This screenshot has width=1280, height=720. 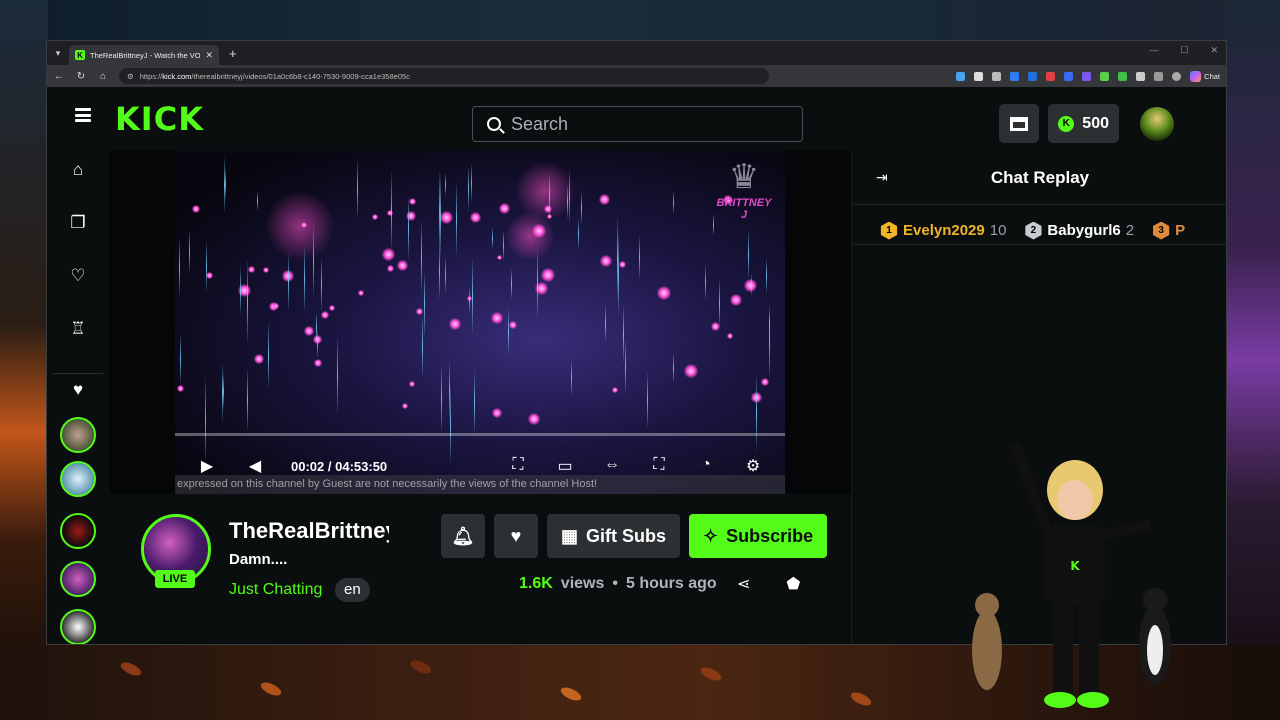 What do you see at coordinates (352, 590) in the screenshot?
I see `language-tag: en` at bounding box center [352, 590].